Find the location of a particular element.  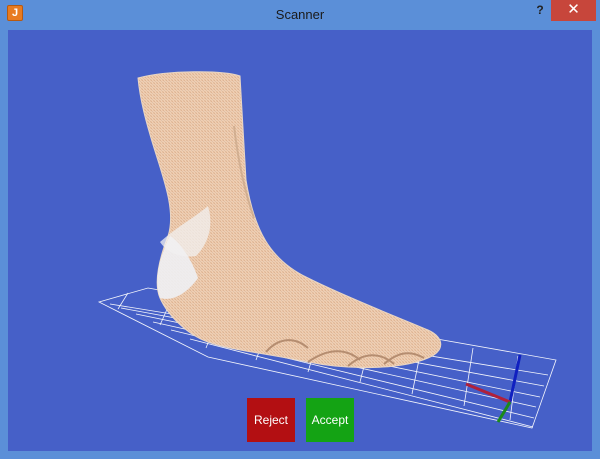

close-button: ✕ is located at coordinates (573, 10).